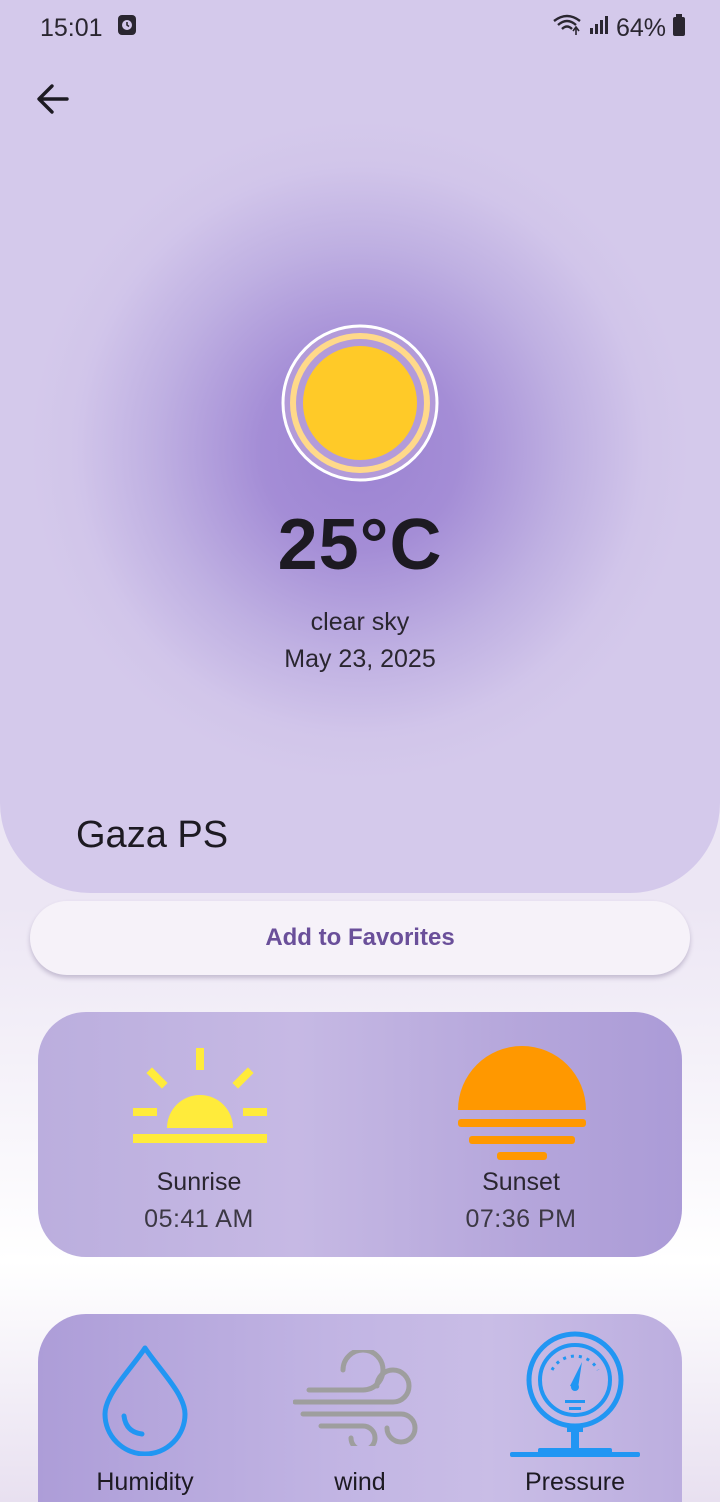 This screenshot has width=720, height=1502. I want to click on status-time: 15:01, so click(71, 27).